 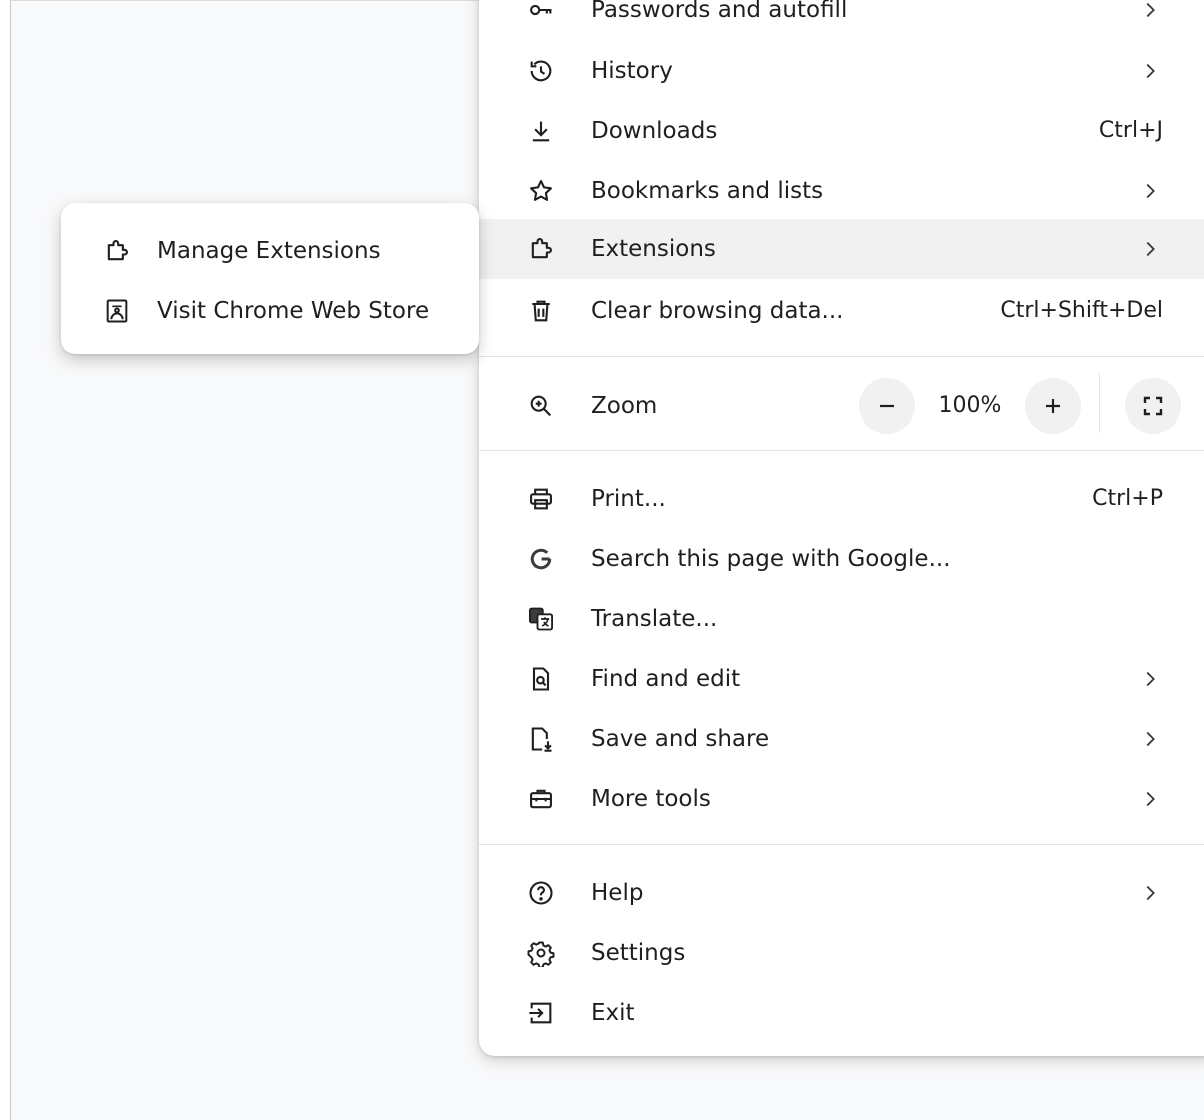 What do you see at coordinates (638, 953) in the screenshot?
I see `menu-item-label: Settings` at bounding box center [638, 953].